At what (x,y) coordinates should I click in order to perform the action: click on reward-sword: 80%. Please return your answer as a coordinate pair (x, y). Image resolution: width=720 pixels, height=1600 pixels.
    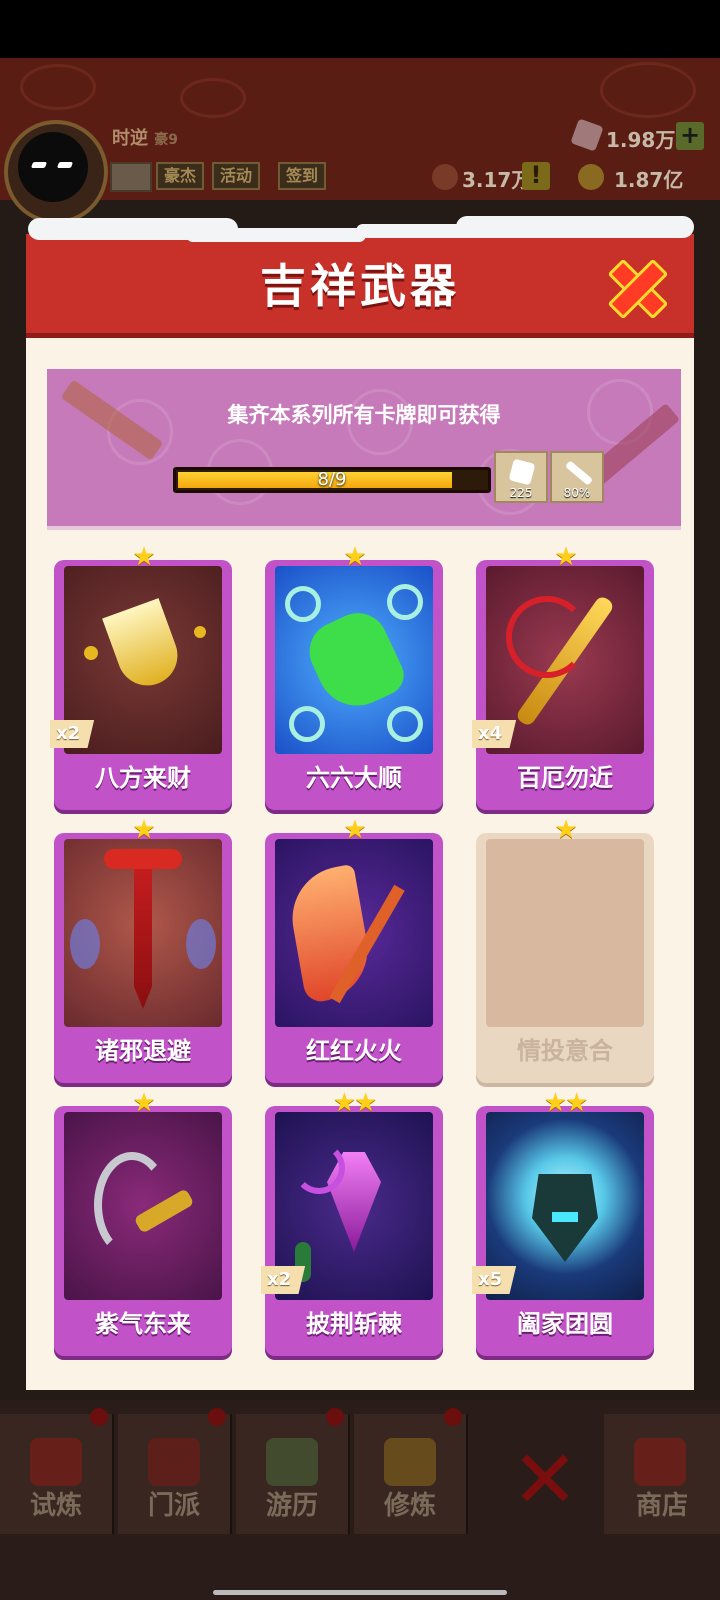
    Looking at the image, I should click on (577, 477).